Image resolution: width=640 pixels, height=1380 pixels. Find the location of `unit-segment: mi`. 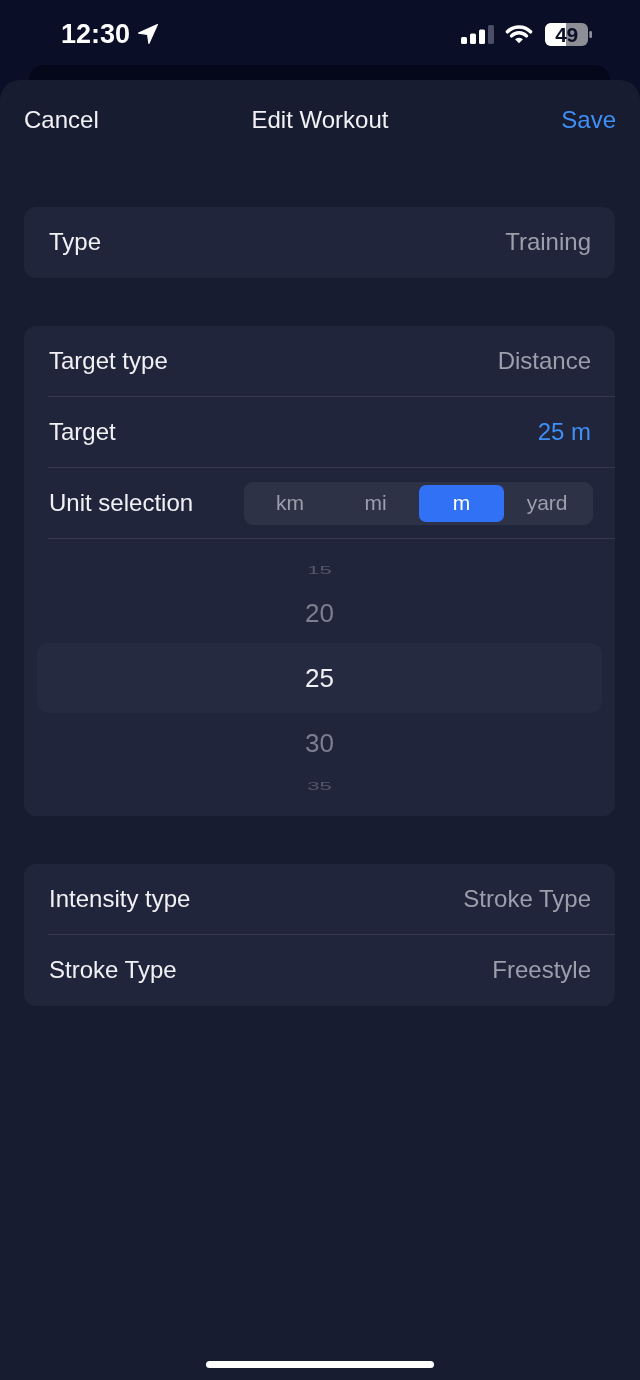

unit-segment: mi is located at coordinates (375, 503).